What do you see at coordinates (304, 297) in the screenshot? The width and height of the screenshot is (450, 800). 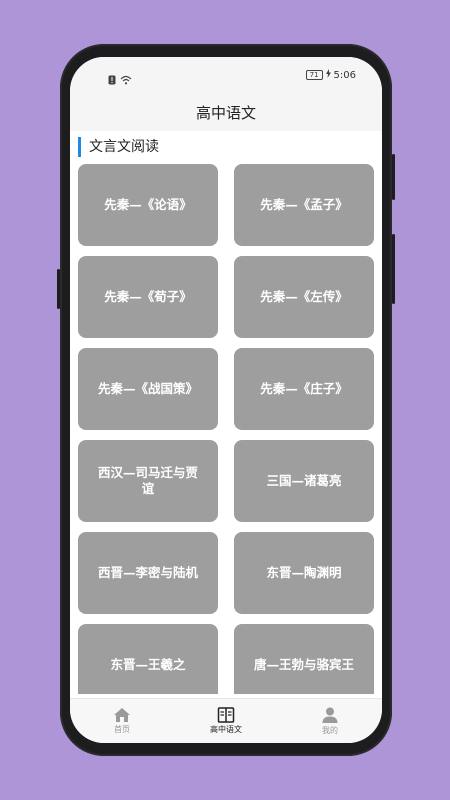 I see `card-zuozhuan: 先秦—《左传》` at bounding box center [304, 297].